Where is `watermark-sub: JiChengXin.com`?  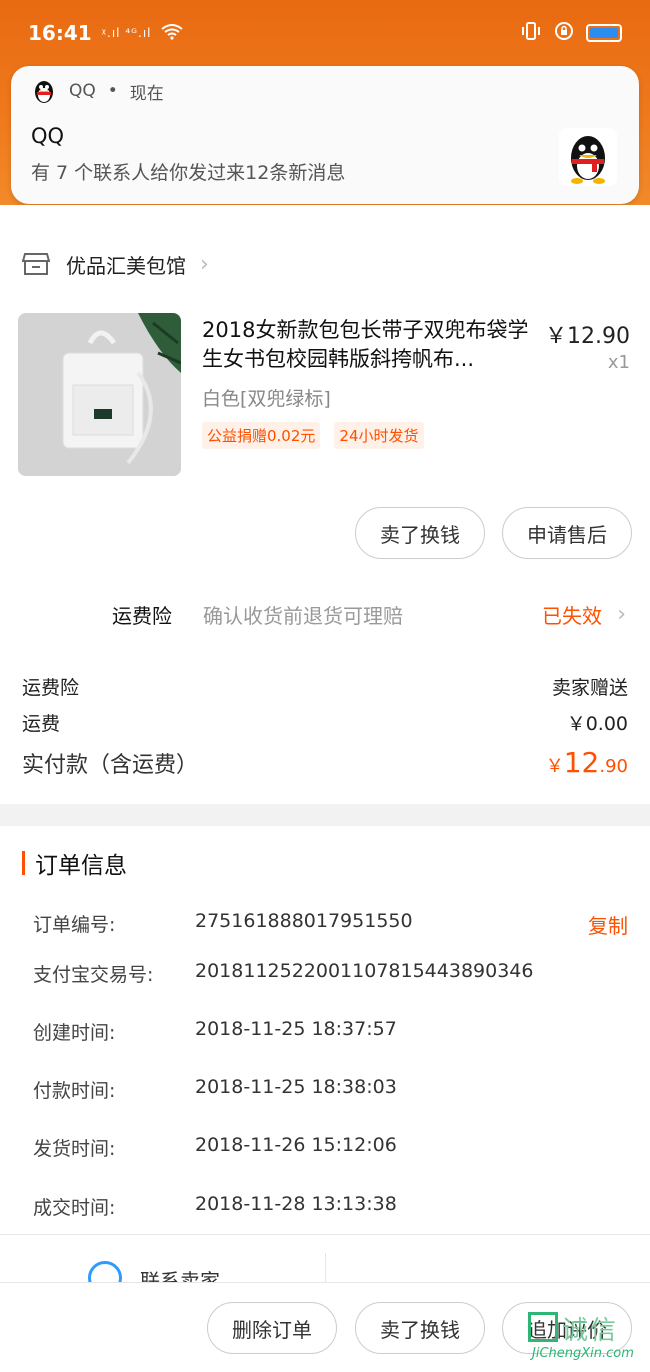
watermark-sub: JiChengXin.com is located at coordinates (583, 1353).